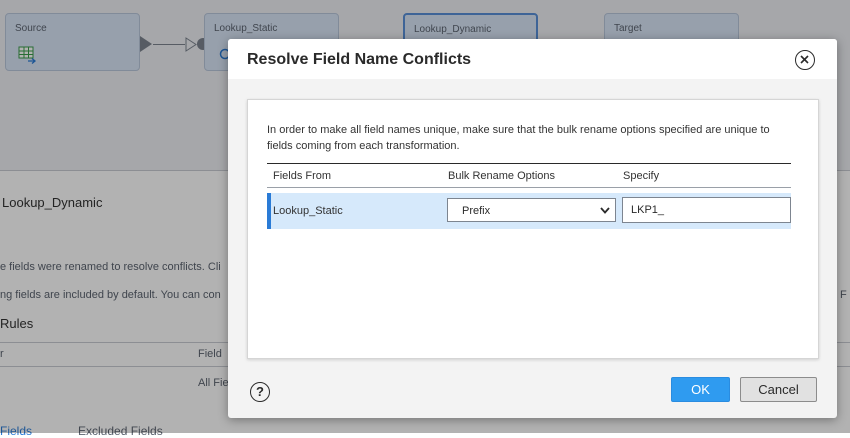  I want to click on row-fields-from: Lookup_Static, so click(308, 211).